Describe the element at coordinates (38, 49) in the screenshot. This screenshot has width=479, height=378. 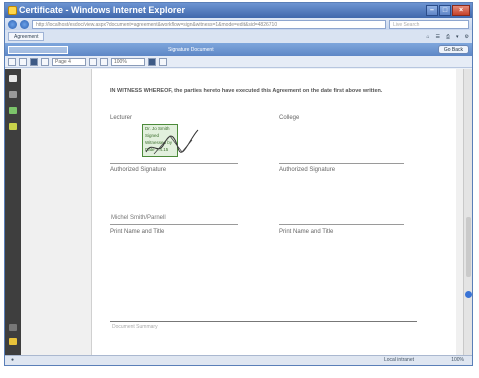
I see `document-tab` at that location.